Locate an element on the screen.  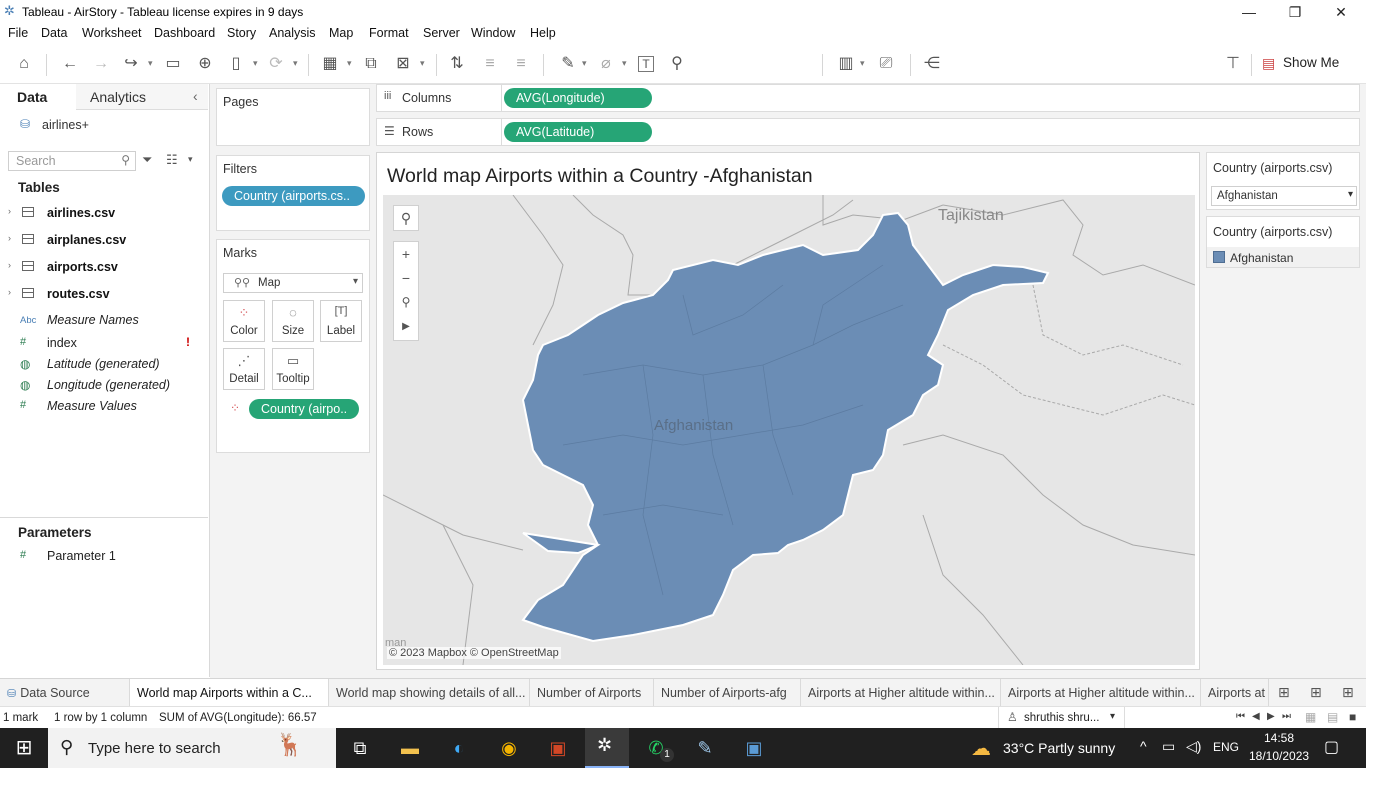
new-worksheet-icon: ▦ is located at coordinates (330, 64).